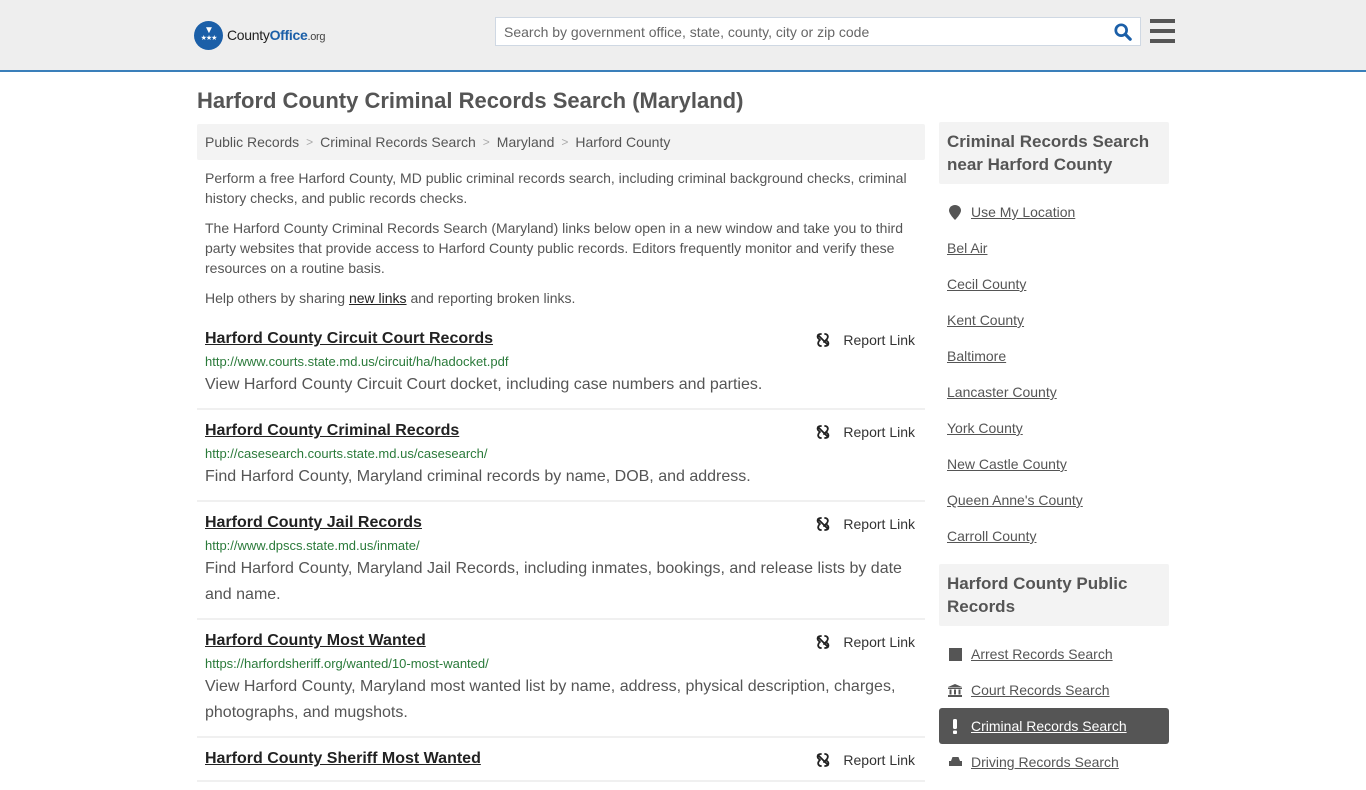 The image size is (1366, 790). What do you see at coordinates (1007, 464) in the screenshot?
I see `nearby-link-new-castle-county: New Castle County` at bounding box center [1007, 464].